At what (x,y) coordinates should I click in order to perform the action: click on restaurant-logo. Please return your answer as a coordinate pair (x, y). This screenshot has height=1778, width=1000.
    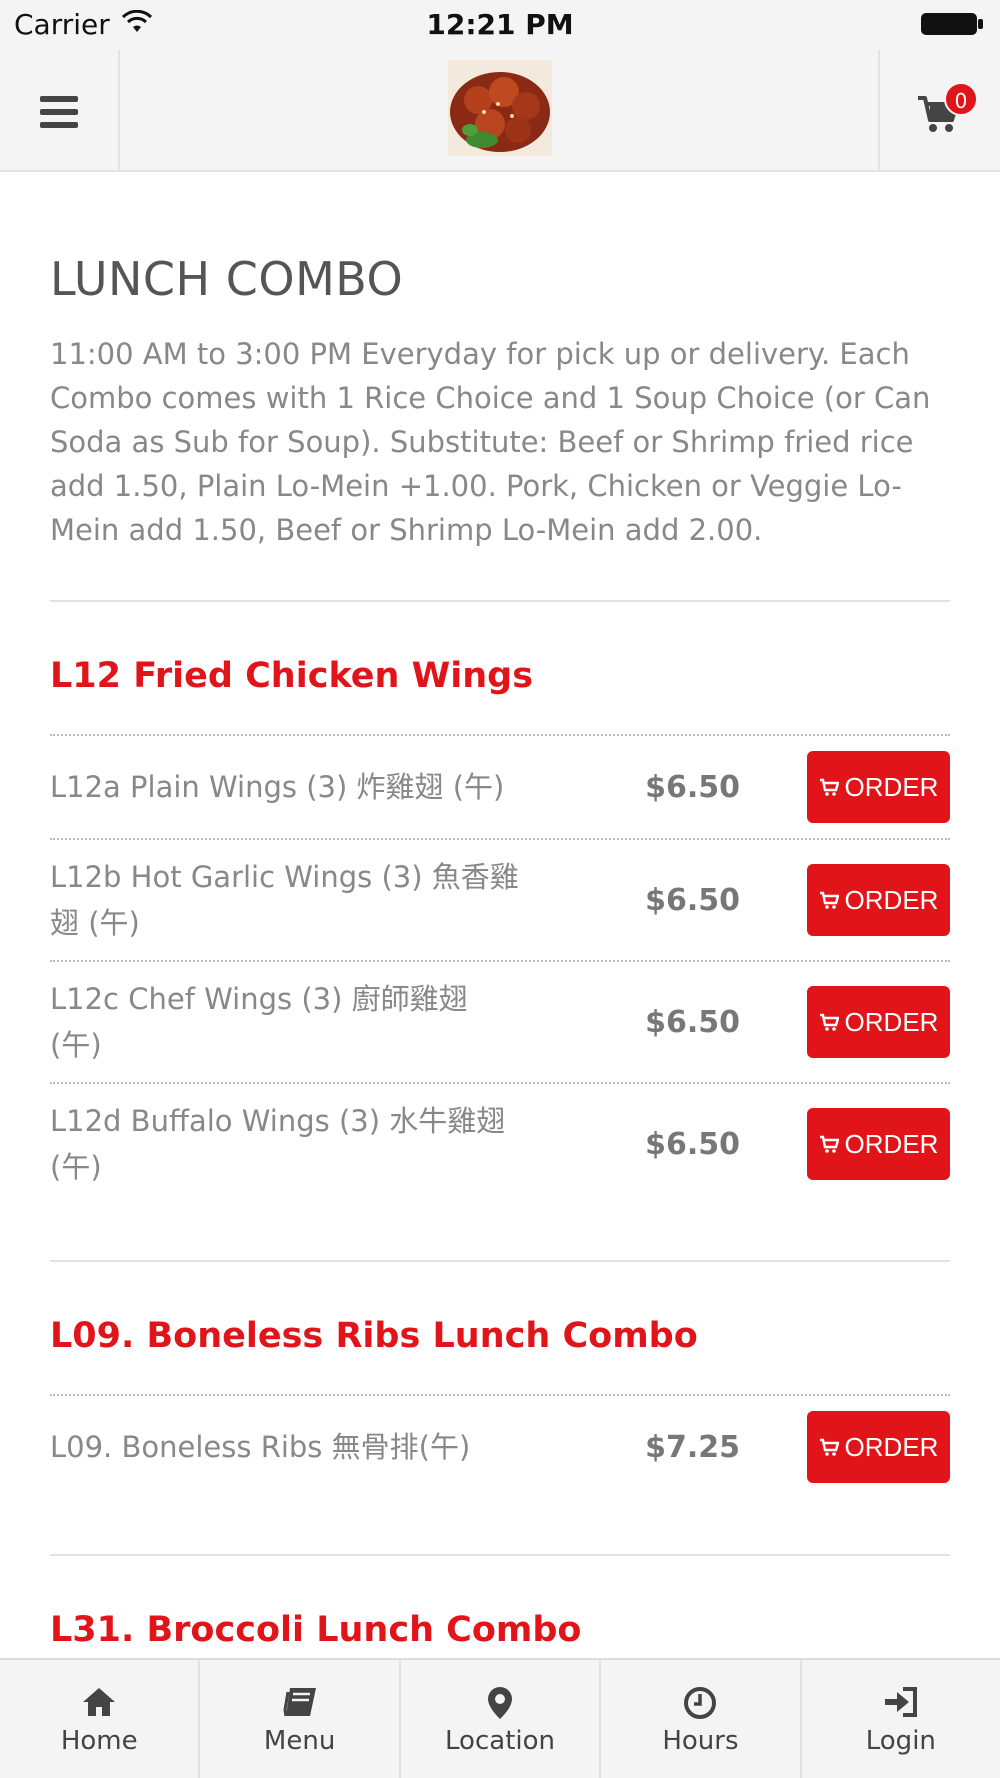
    Looking at the image, I should click on (500, 108).